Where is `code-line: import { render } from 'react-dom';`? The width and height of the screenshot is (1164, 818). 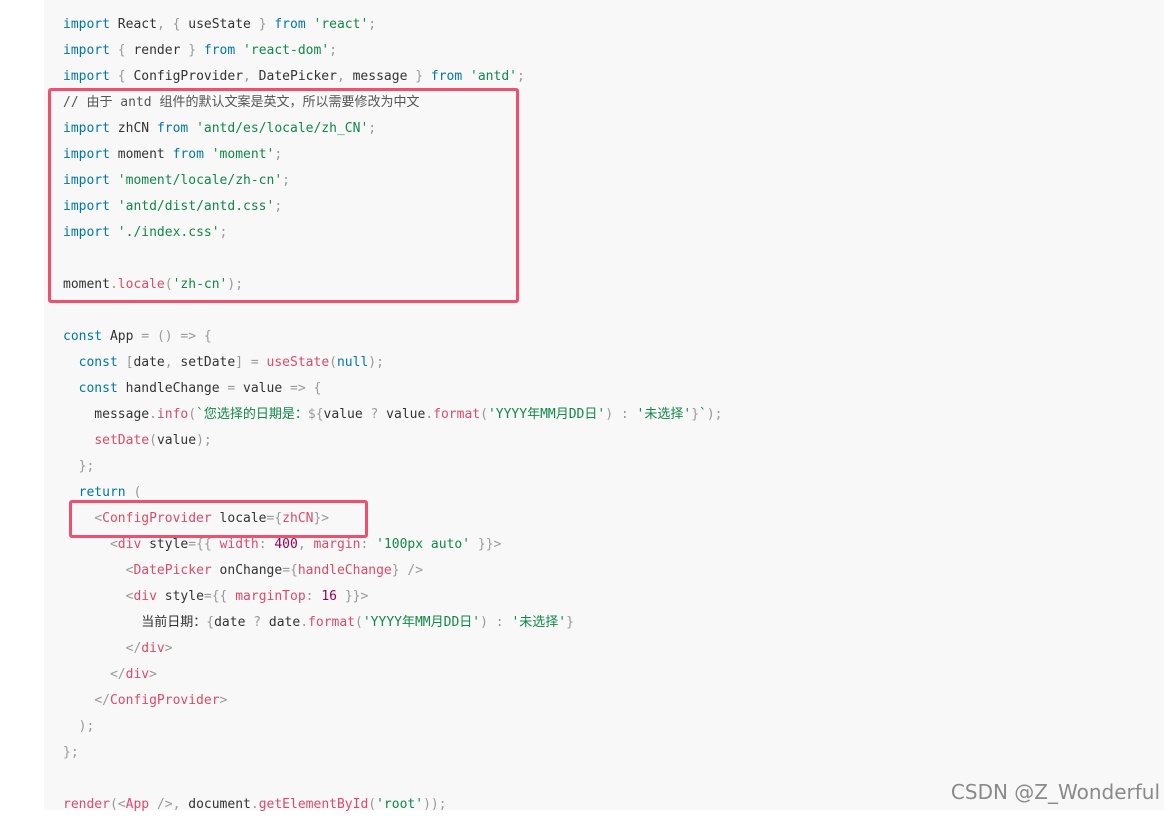 code-line: import { render } from 'react-dom'; is located at coordinates (200, 50).